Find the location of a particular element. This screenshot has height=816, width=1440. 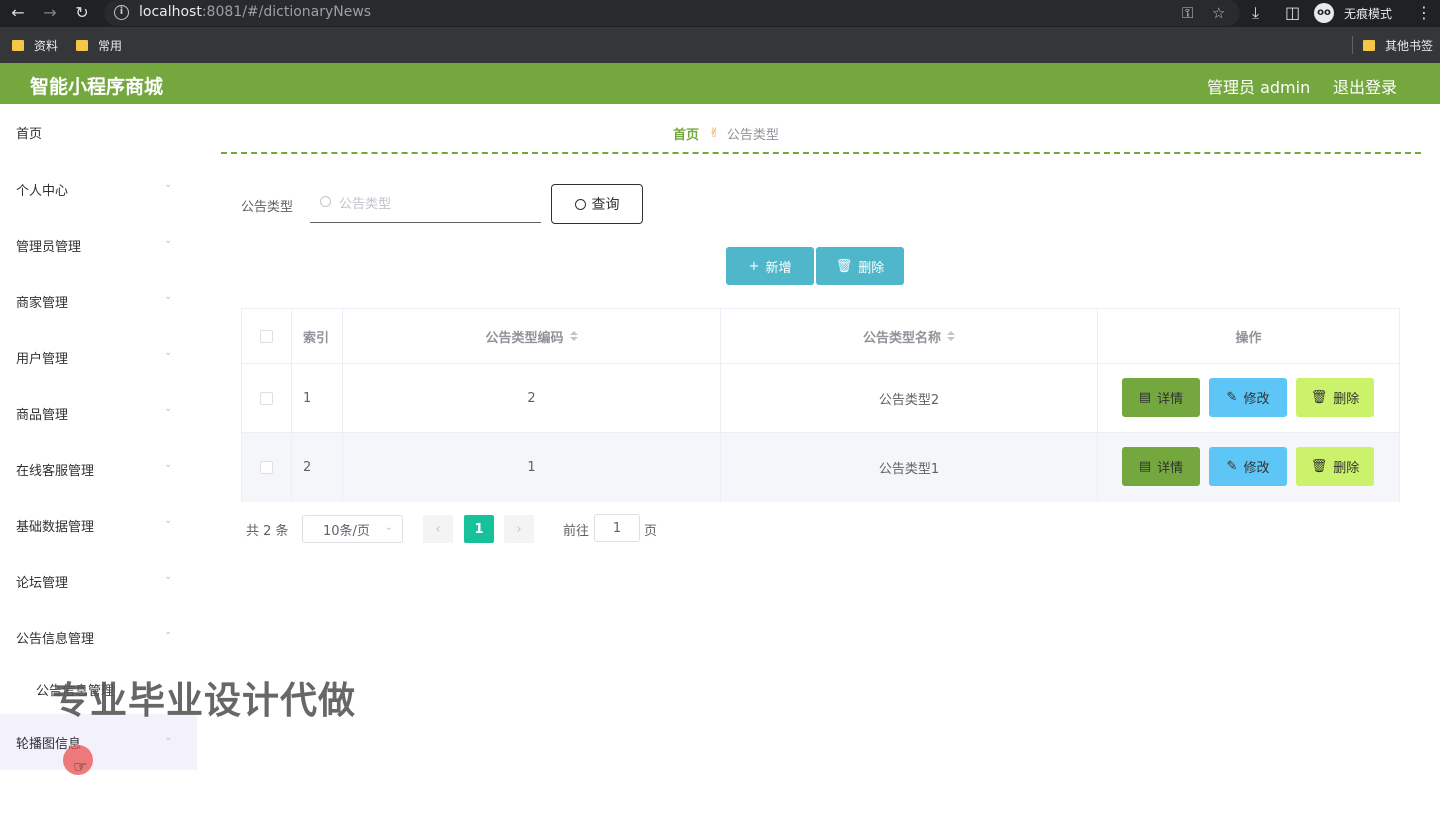

bookmarks-divider is located at coordinates (1352, 45).